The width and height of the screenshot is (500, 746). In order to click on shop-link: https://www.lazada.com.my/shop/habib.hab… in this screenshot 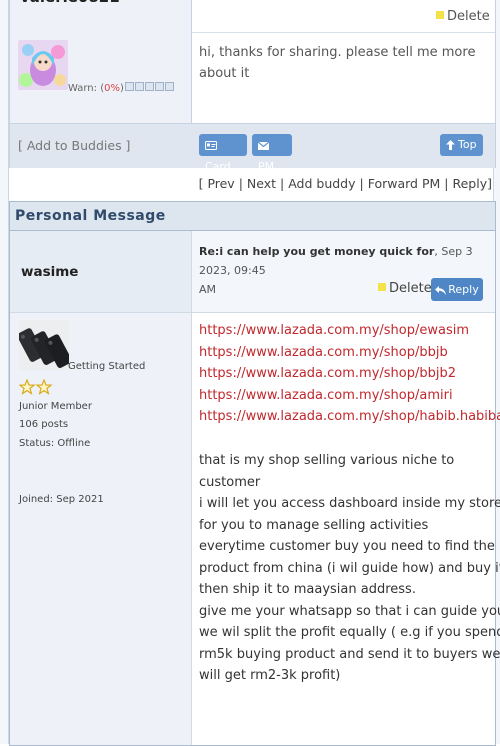, I will do `click(349, 417)`.